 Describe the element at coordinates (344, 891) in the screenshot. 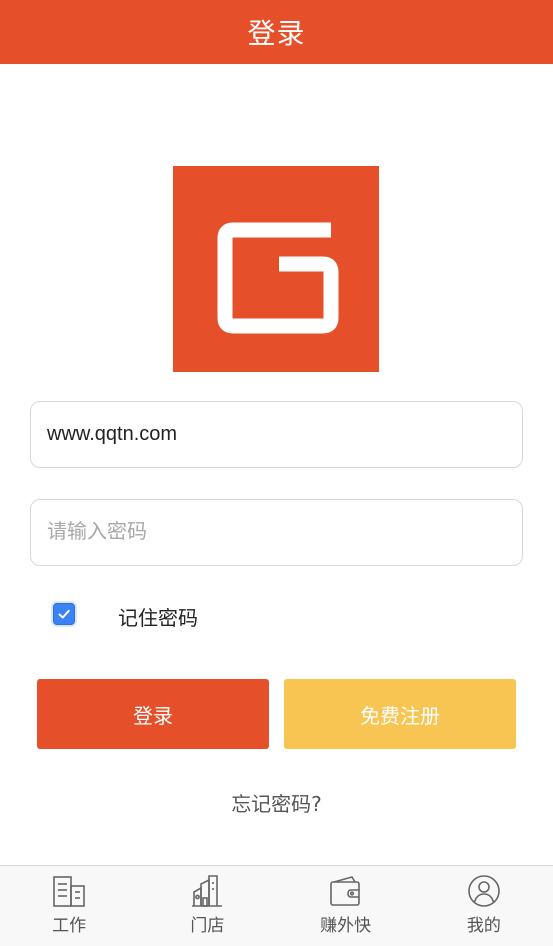

I see `wallet-icon` at that location.